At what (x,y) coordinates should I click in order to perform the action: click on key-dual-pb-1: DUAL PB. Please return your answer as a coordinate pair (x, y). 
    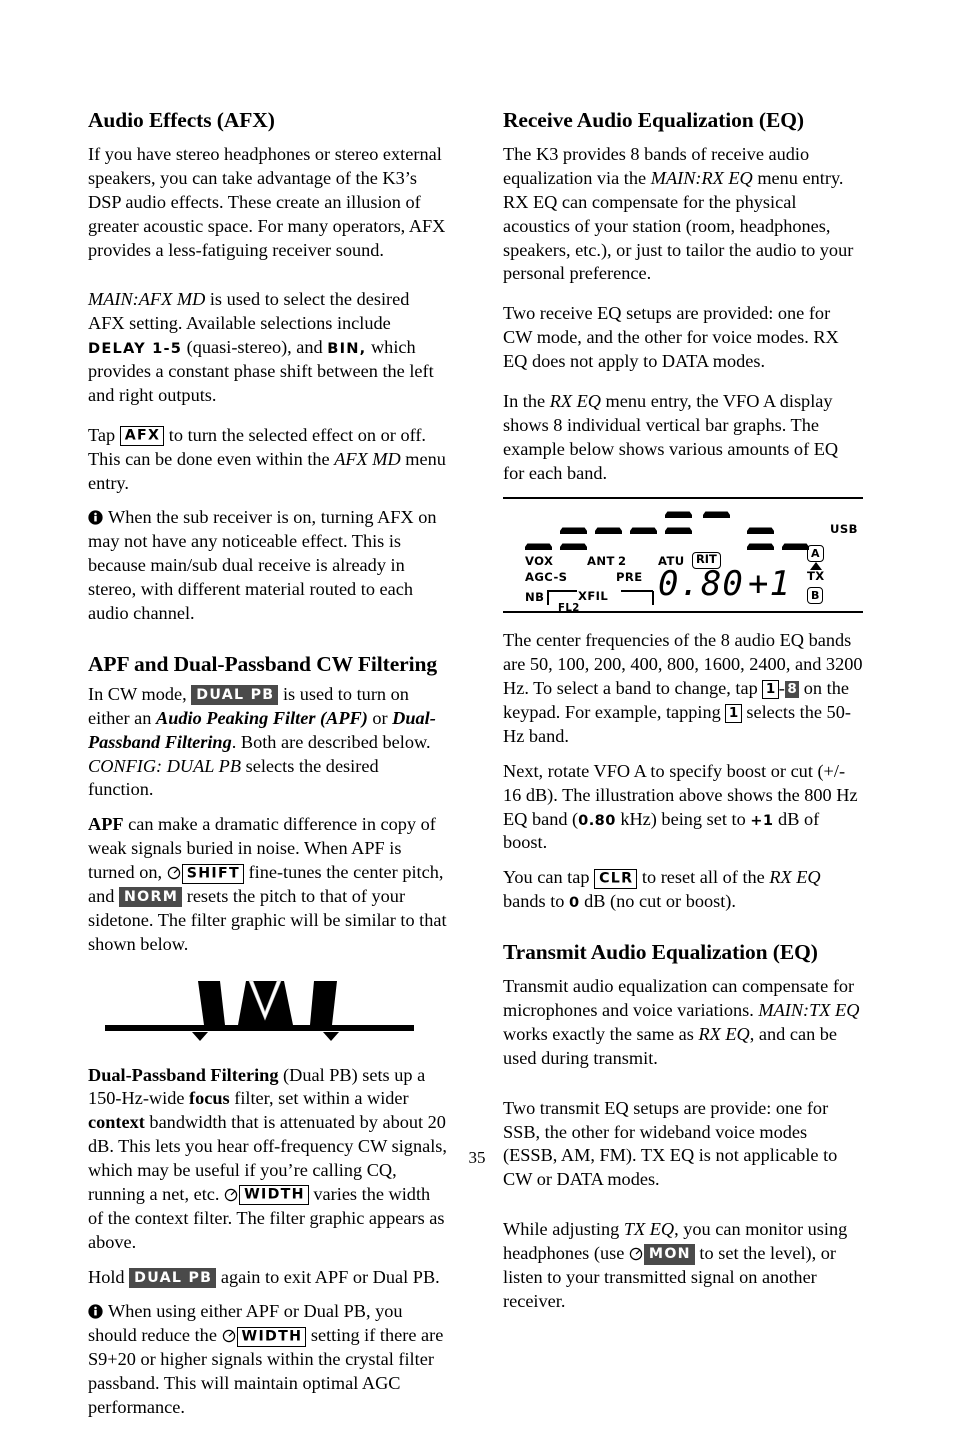
    Looking at the image, I should click on (235, 695).